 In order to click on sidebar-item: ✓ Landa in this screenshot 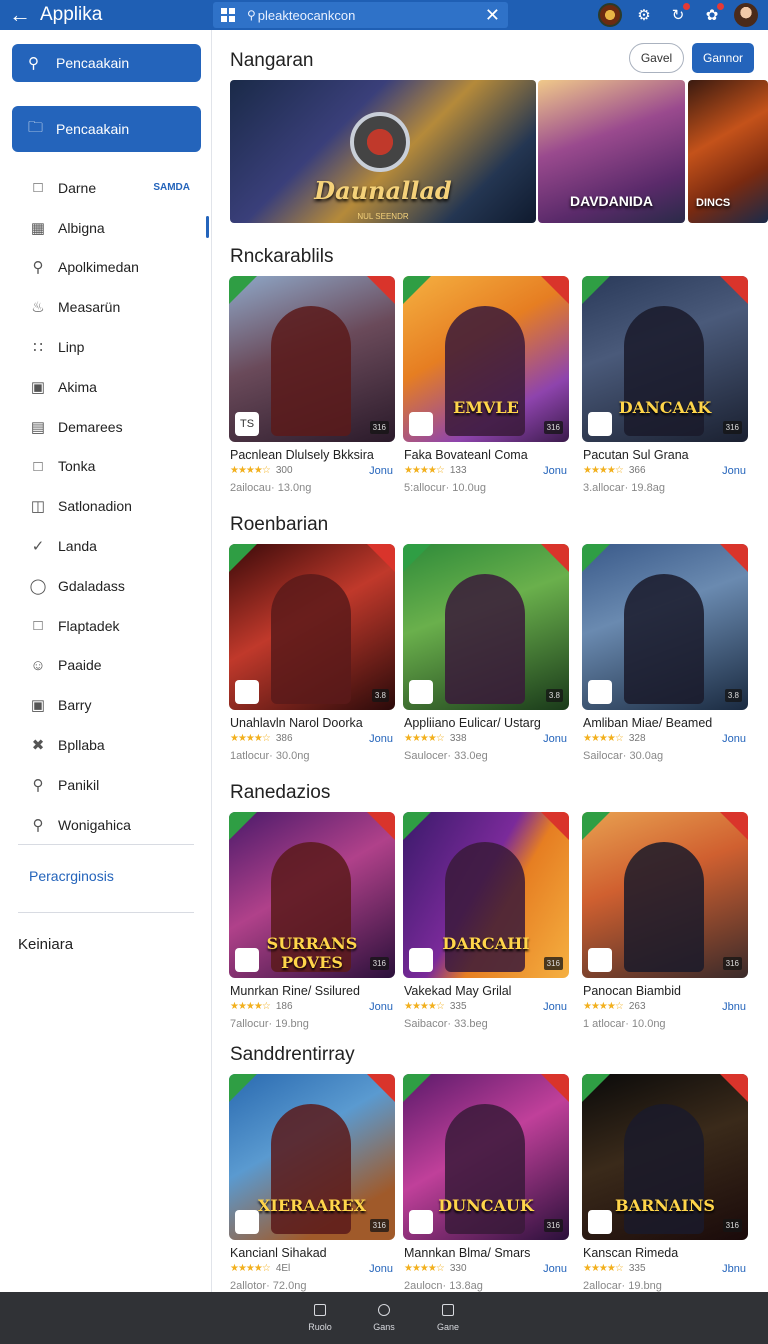, I will do `click(106, 546)`.